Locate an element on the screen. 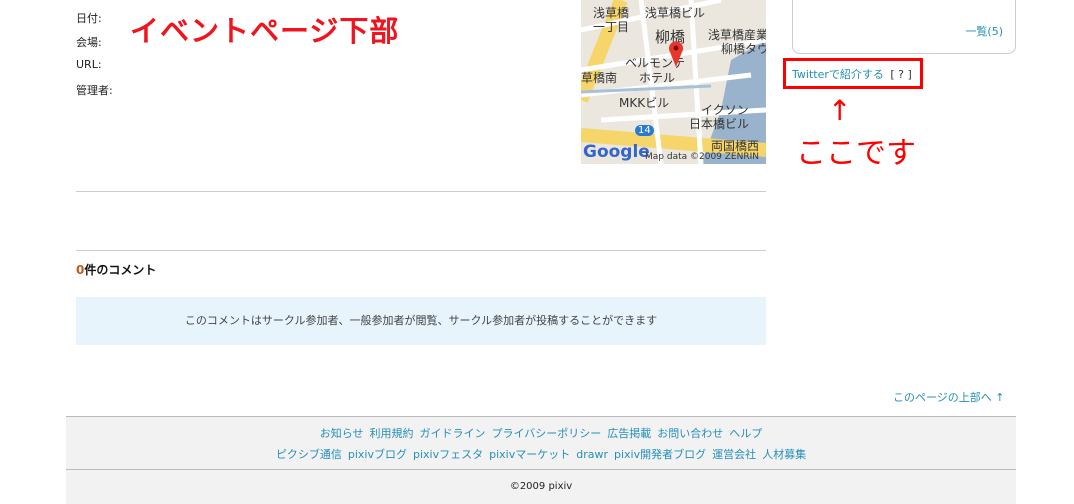  footer-link: 広告掲載 is located at coordinates (629, 433).